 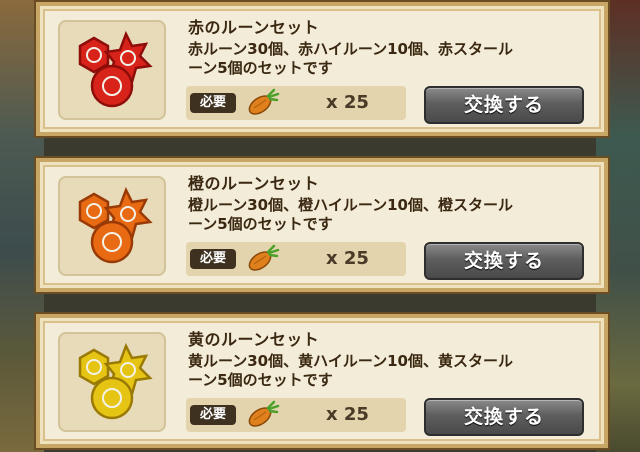 What do you see at coordinates (350, 214) in the screenshot?
I see `item-description: 橙ルーン30個、橙ハイルーン10個、橙スタール ーン5個のセットです` at bounding box center [350, 214].